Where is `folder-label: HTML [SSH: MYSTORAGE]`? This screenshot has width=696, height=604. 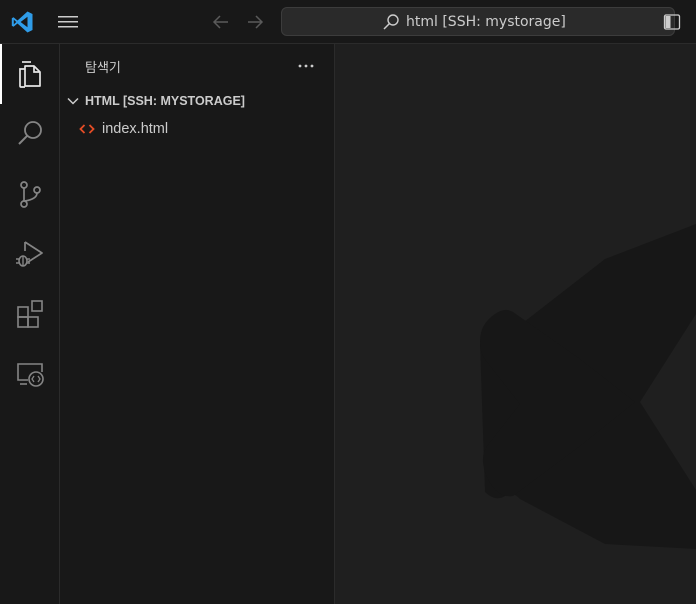
folder-label: HTML [SSH: MYSTORAGE] is located at coordinates (165, 101).